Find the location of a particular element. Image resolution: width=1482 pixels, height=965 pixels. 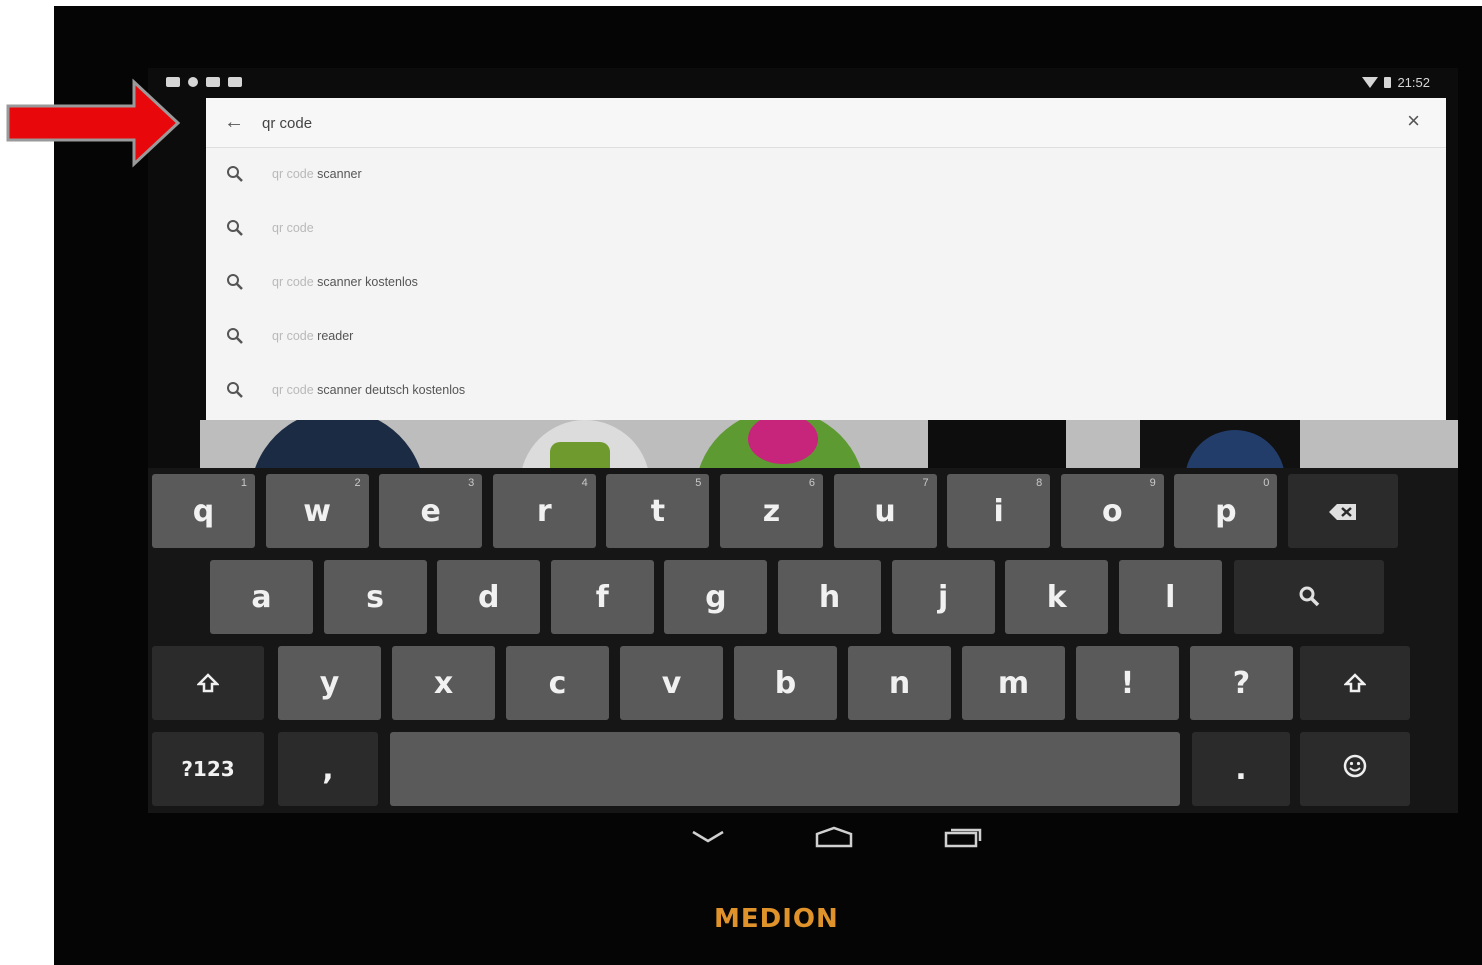

emoji-key is located at coordinates (1355, 769).